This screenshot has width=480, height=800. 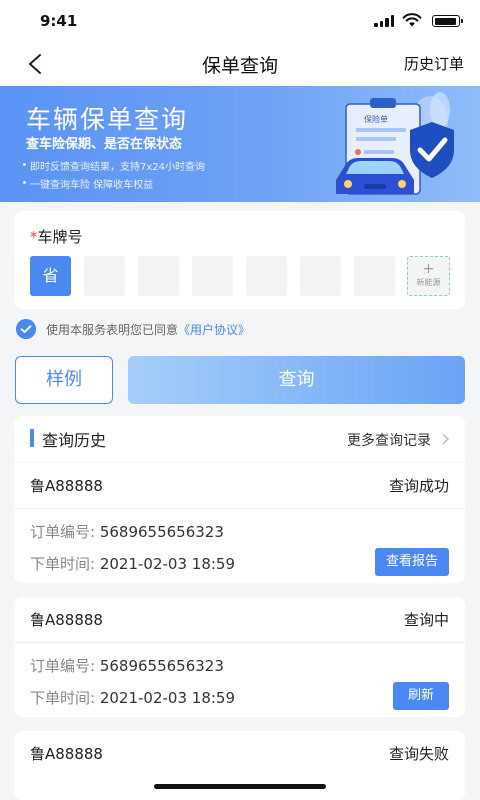 What do you see at coordinates (104, 144) in the screenshot?
I see `banner-subtitle: 查车险保期、是否在保状态` at bounding box center [104, 144].